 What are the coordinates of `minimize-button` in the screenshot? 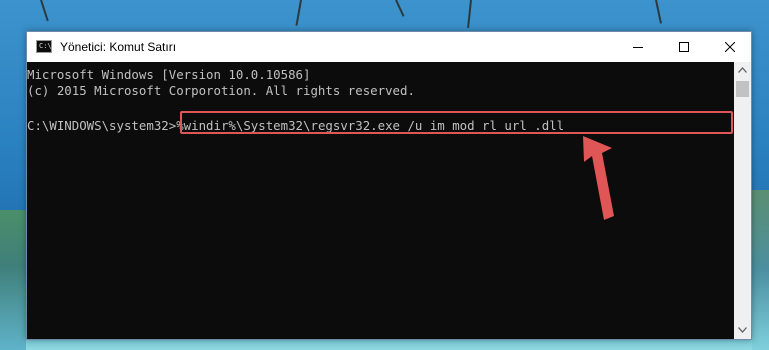 It's located at (638, 47).